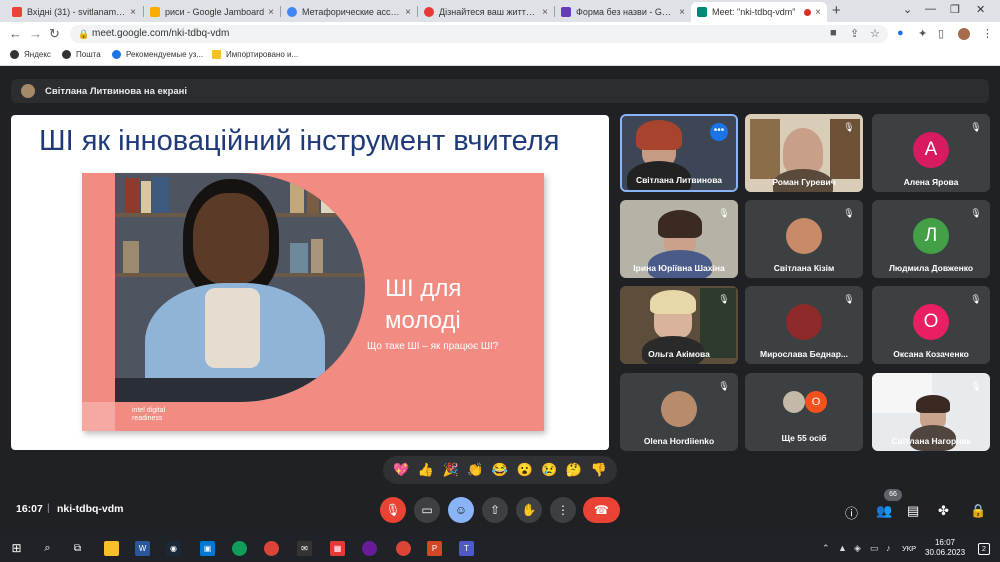 The height and width of the screenshot is (562, 1000). What do you see at coordinates (525, 470) in the screenshot?
I see `surprised-reaction: 😮` at bounding box center [525, 470].